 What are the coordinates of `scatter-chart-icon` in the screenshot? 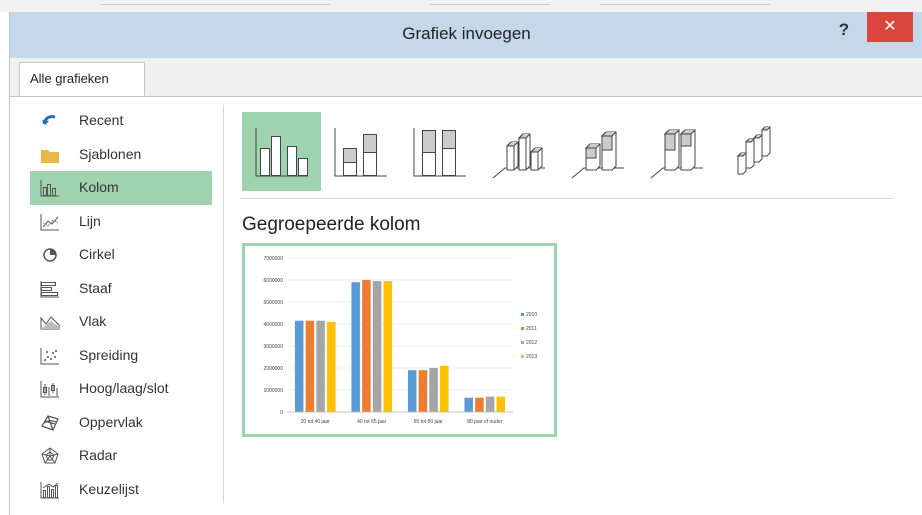 It's located at (49, 355).